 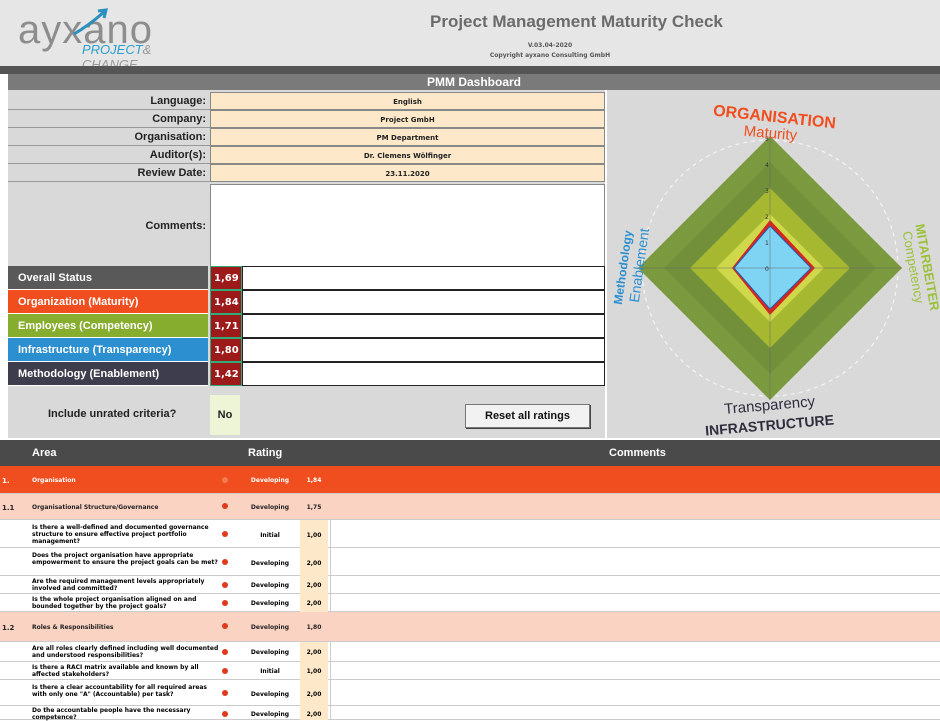 I want to click on status-label: Methodology (Enablement), so click(x=108, y=374).